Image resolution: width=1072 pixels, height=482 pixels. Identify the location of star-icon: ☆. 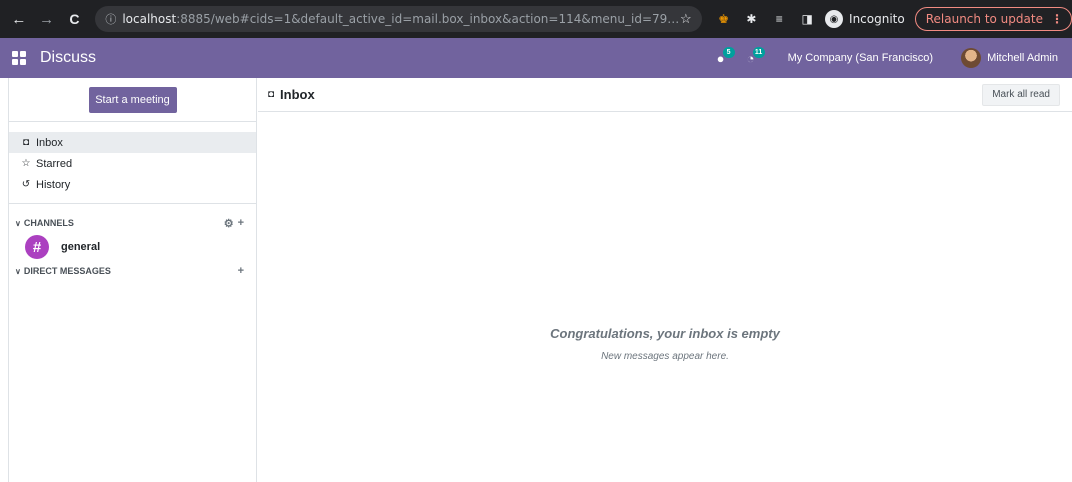
(26, 163).